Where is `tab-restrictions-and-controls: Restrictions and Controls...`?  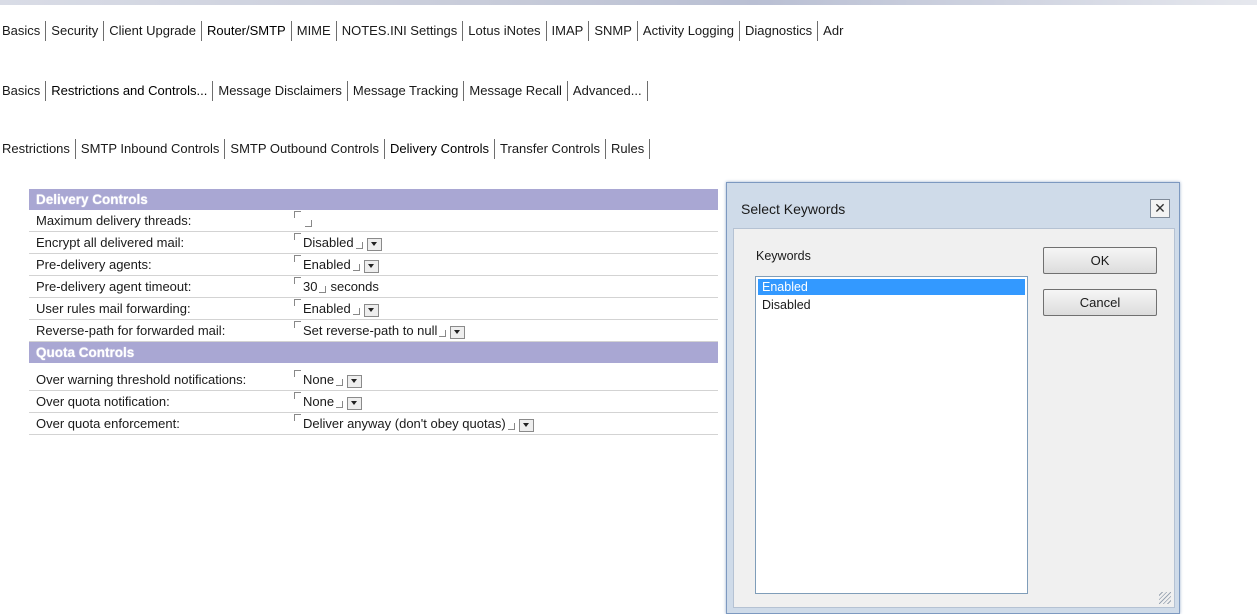
tab-restrictions-and-controls: Restrictions and Controls... is located at coordinates (130, 91).